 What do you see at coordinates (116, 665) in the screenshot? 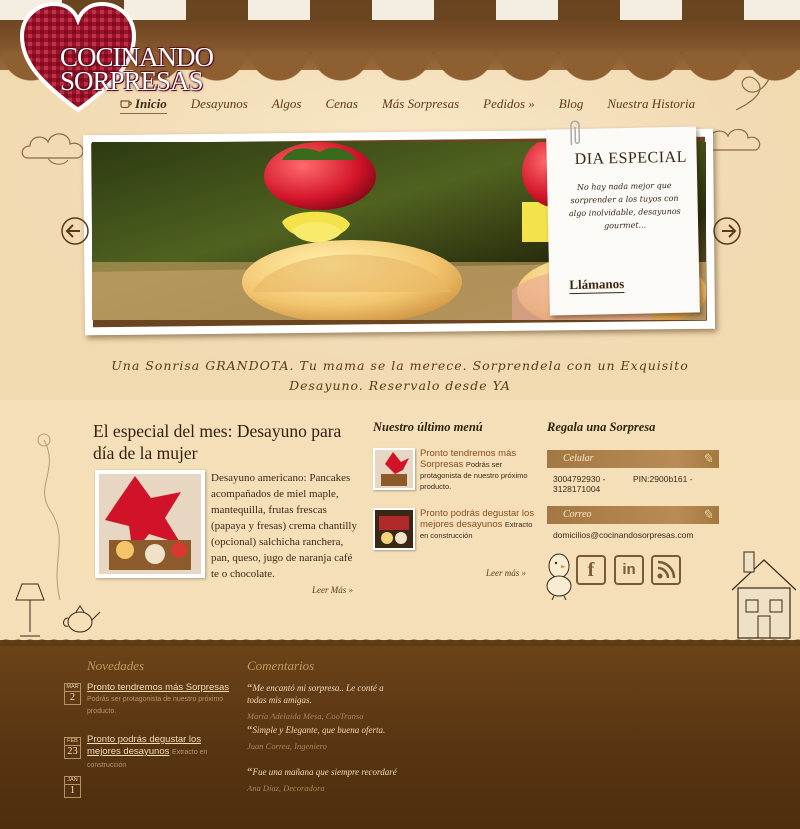
I see `footer-news-title: Novedades` at bounding box center [116, 665].